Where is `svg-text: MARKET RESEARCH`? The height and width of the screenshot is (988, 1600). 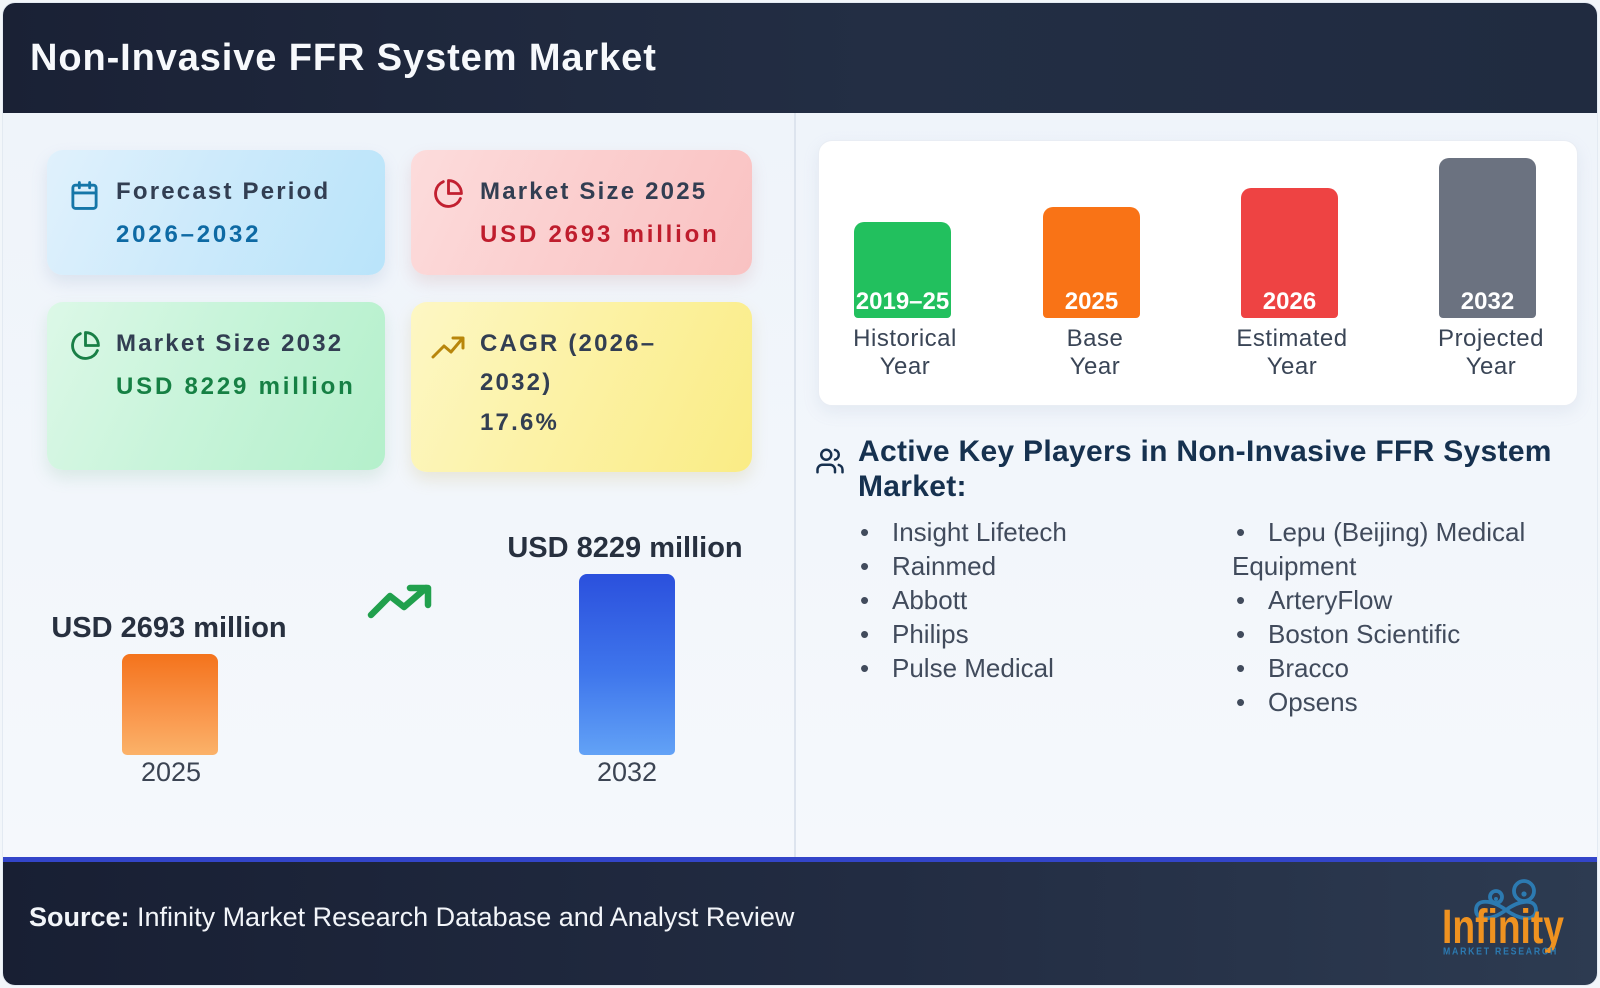 svg-text: MARKET RESEARCH is located at coordinates (1500, 952).